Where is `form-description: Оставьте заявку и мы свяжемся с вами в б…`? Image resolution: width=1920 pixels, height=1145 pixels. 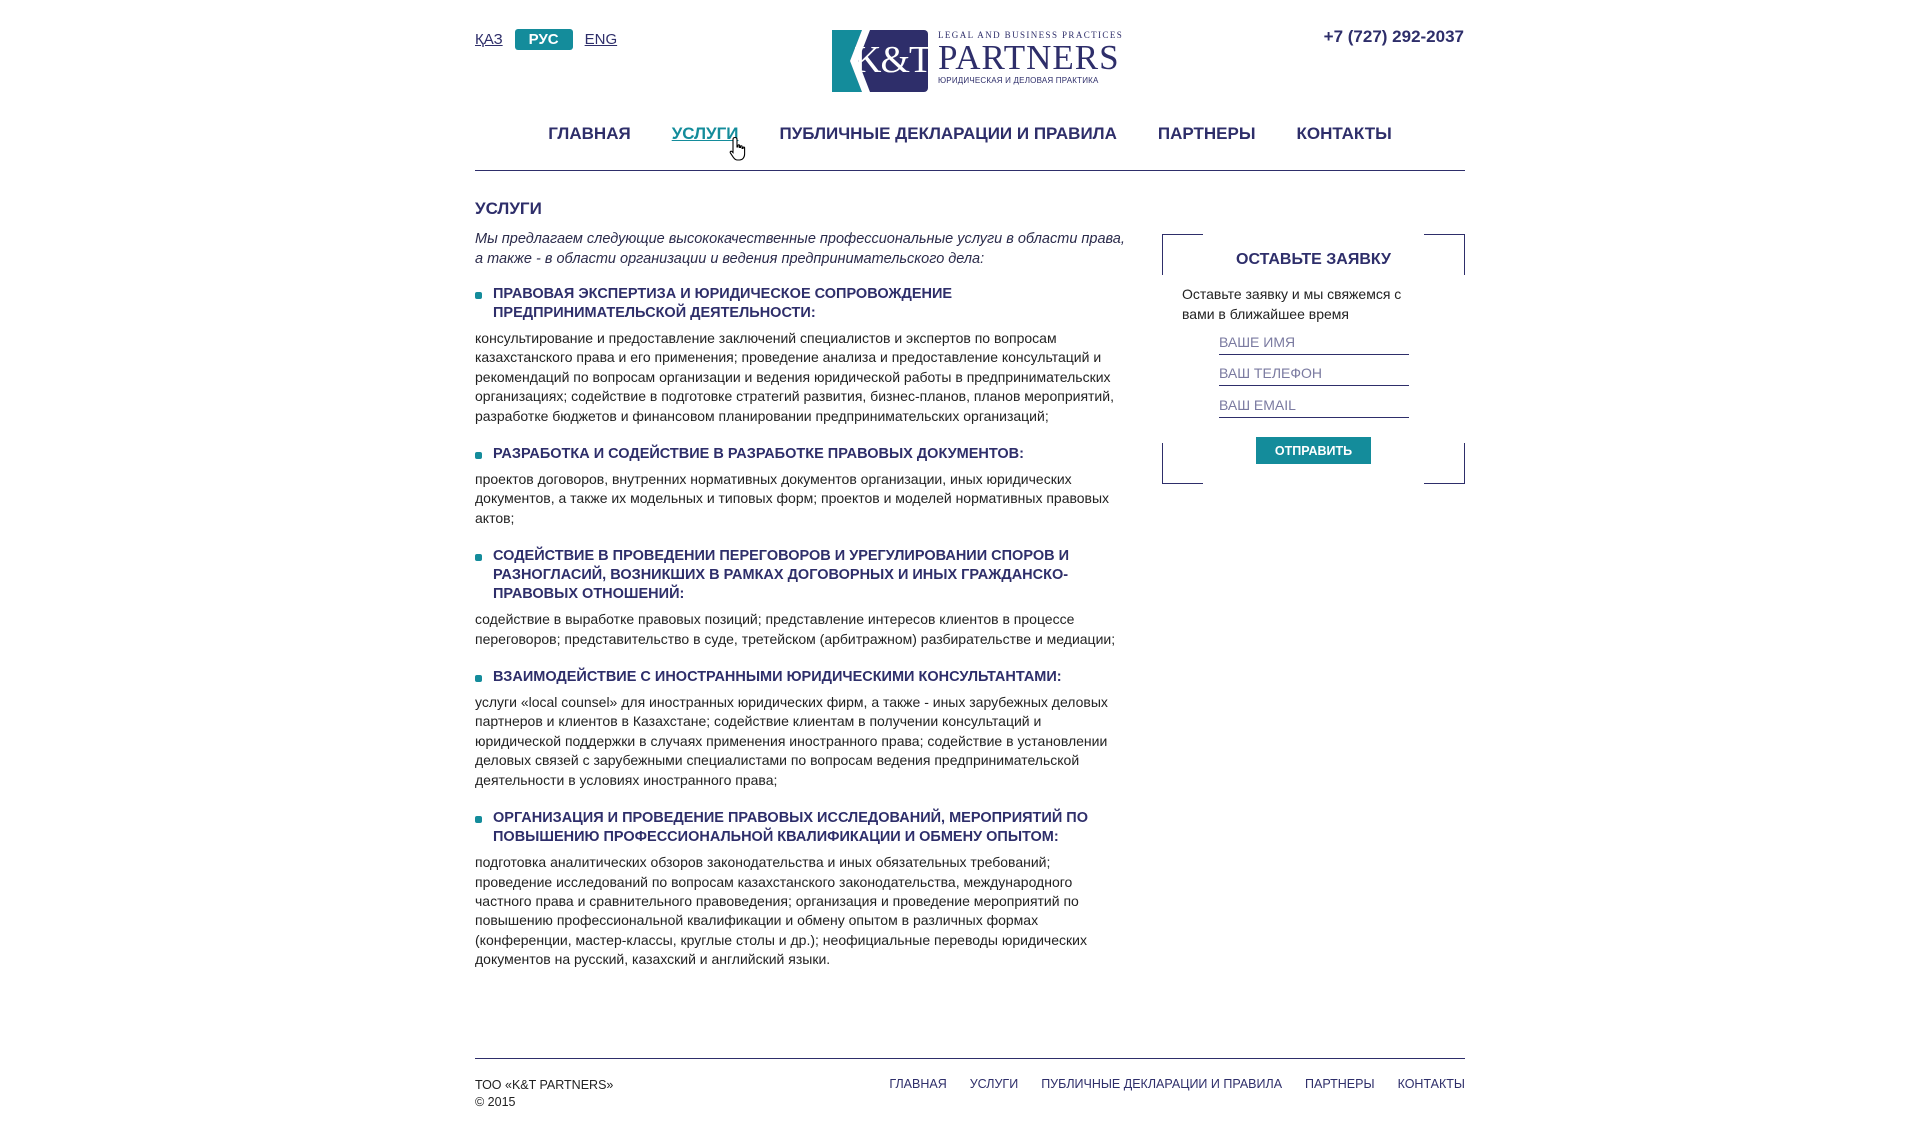 form-description: Оставьте заявку и мы свяжемся с вами в б… is located at coordinates (1292, 304).